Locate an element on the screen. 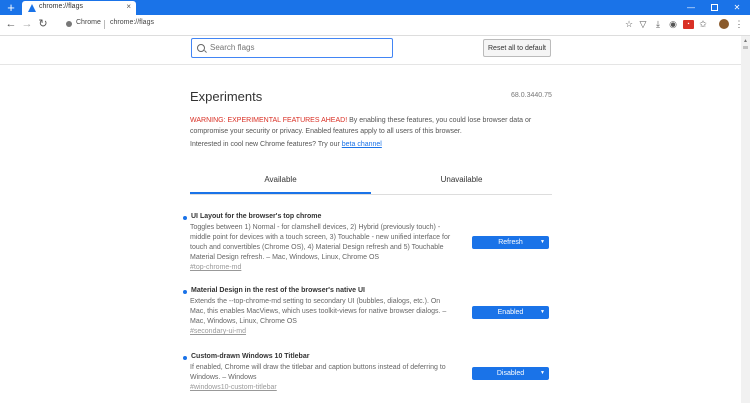 The image size is (750, 403). tab-available: Available is located at coordinates (280, 183).